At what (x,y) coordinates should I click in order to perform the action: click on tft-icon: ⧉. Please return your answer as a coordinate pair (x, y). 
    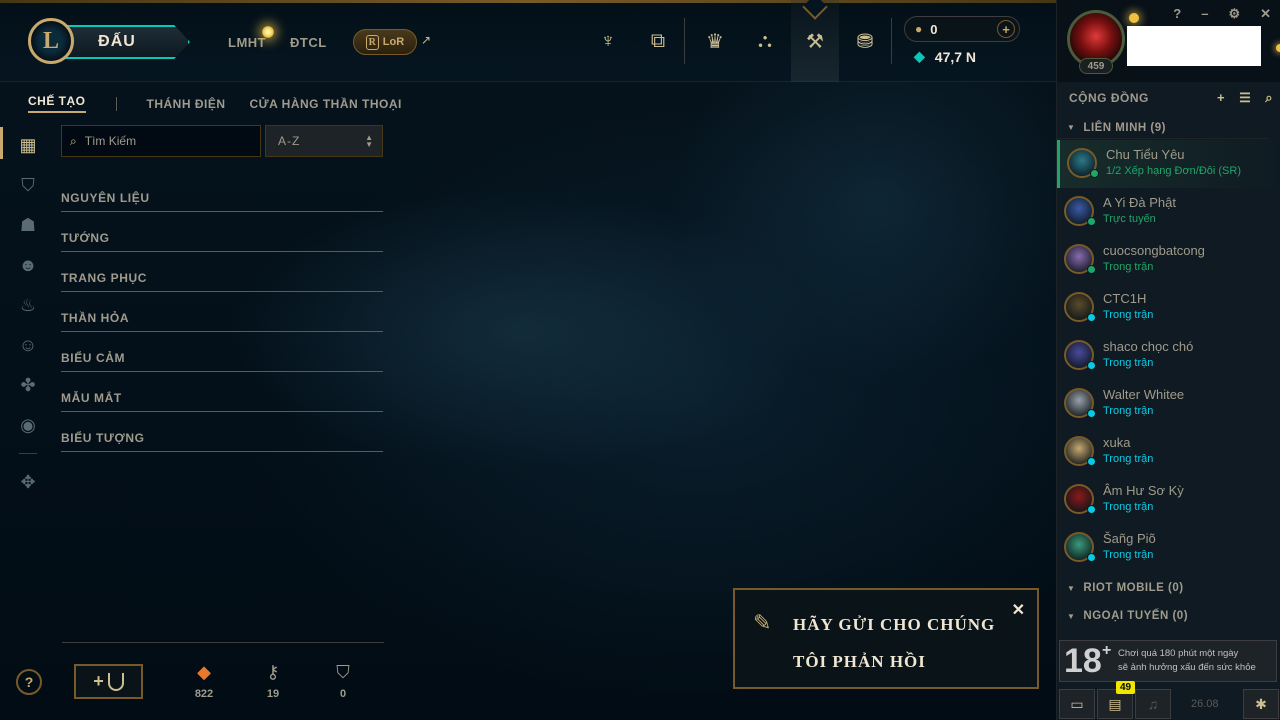
    Looking at the image, I should click on (658, 41).